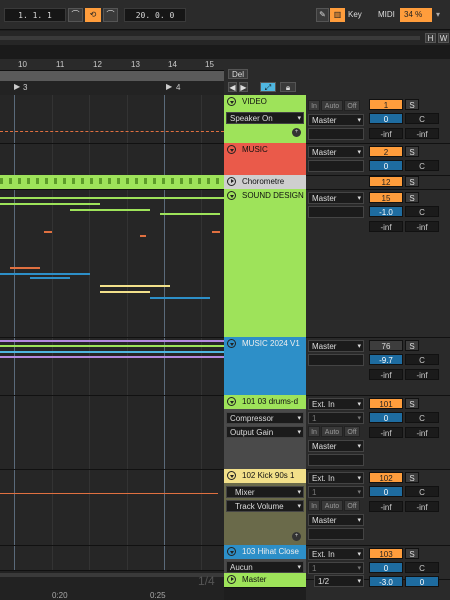  I want to click on arrangement-position: 1. 1. 1, so click(35, 15).